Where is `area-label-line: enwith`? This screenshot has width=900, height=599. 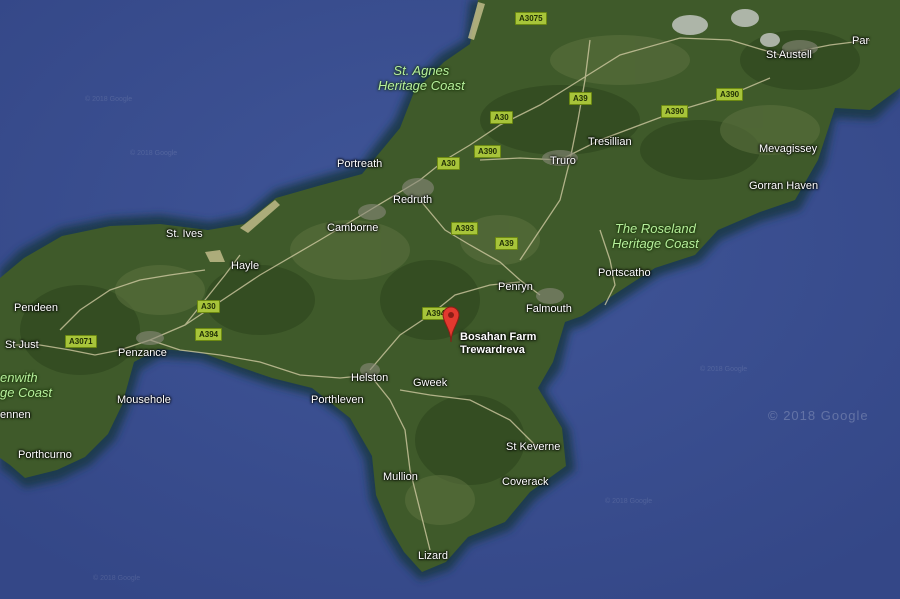 area-label-line: enwith is located at coordinates (19, 377).